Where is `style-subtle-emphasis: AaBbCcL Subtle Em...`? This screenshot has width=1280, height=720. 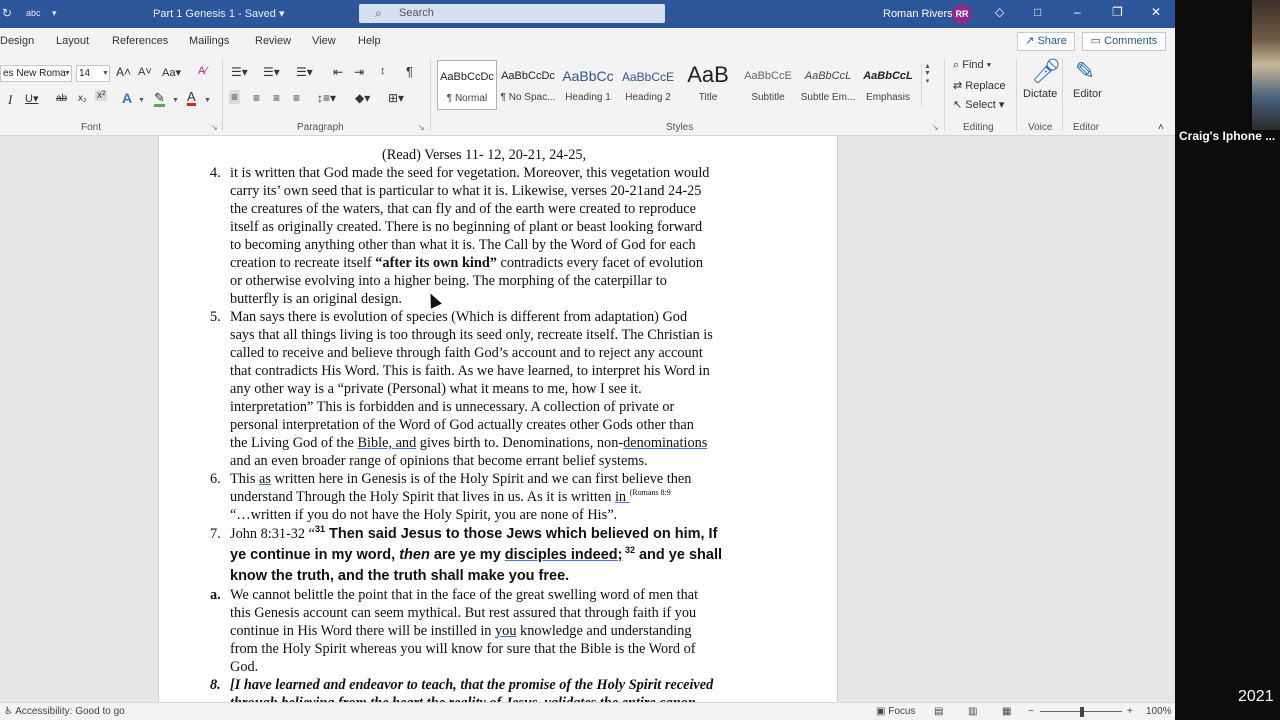 style-subtle-emphasis: AaBbCcL Subtle Em... is located at coordinates (828, 85).